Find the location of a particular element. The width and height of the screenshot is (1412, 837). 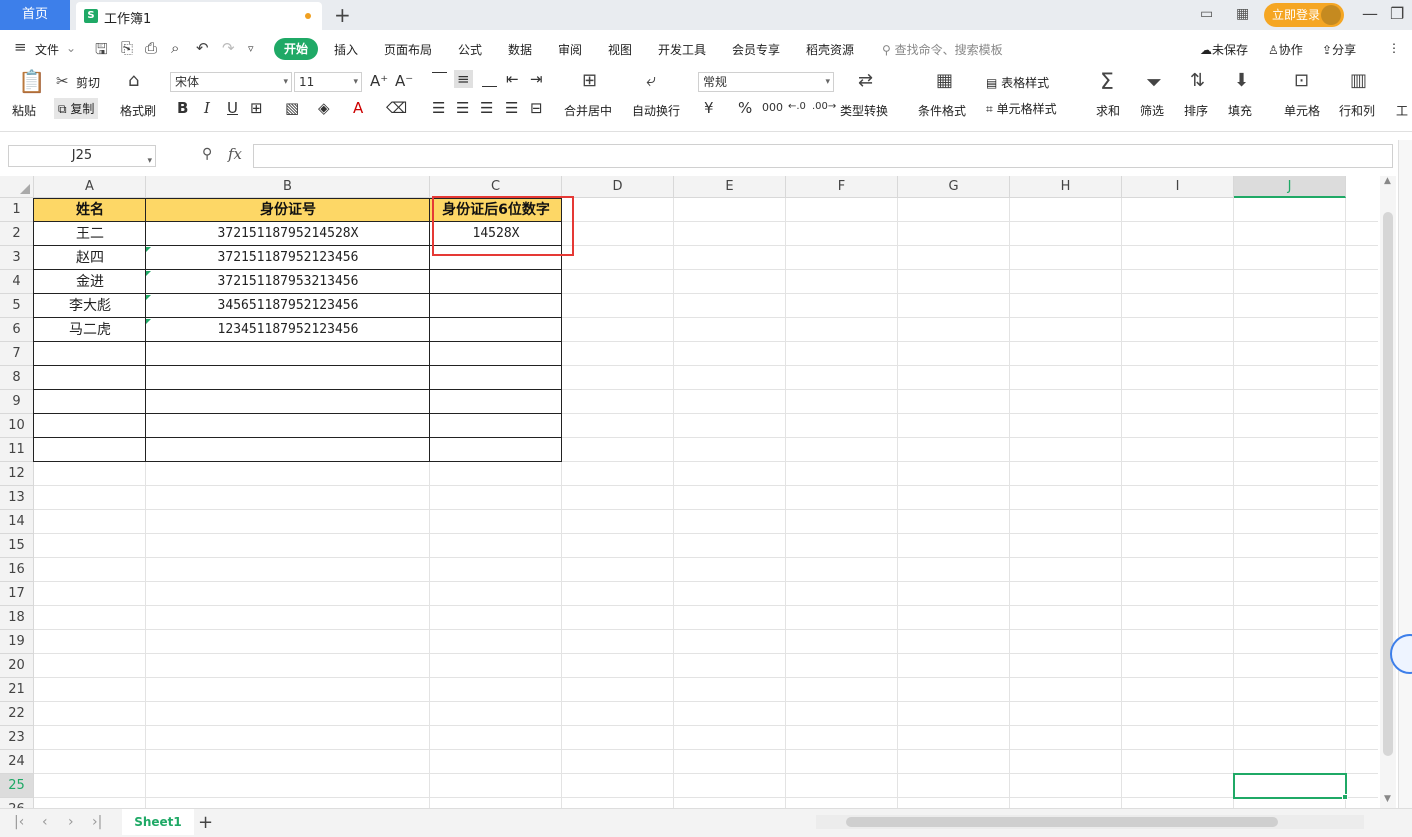

row-header-7: 7 is located at coordinates (17, 354).